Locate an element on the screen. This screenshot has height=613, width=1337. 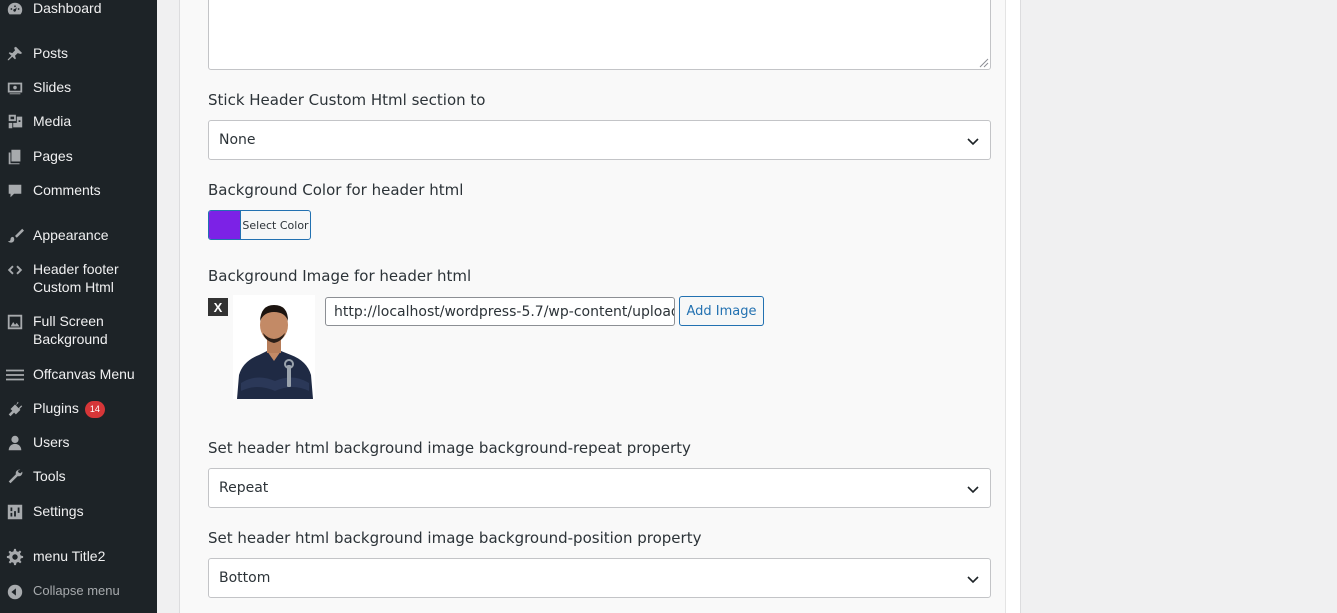
collapse-icon is located at coordinates (15, 592).